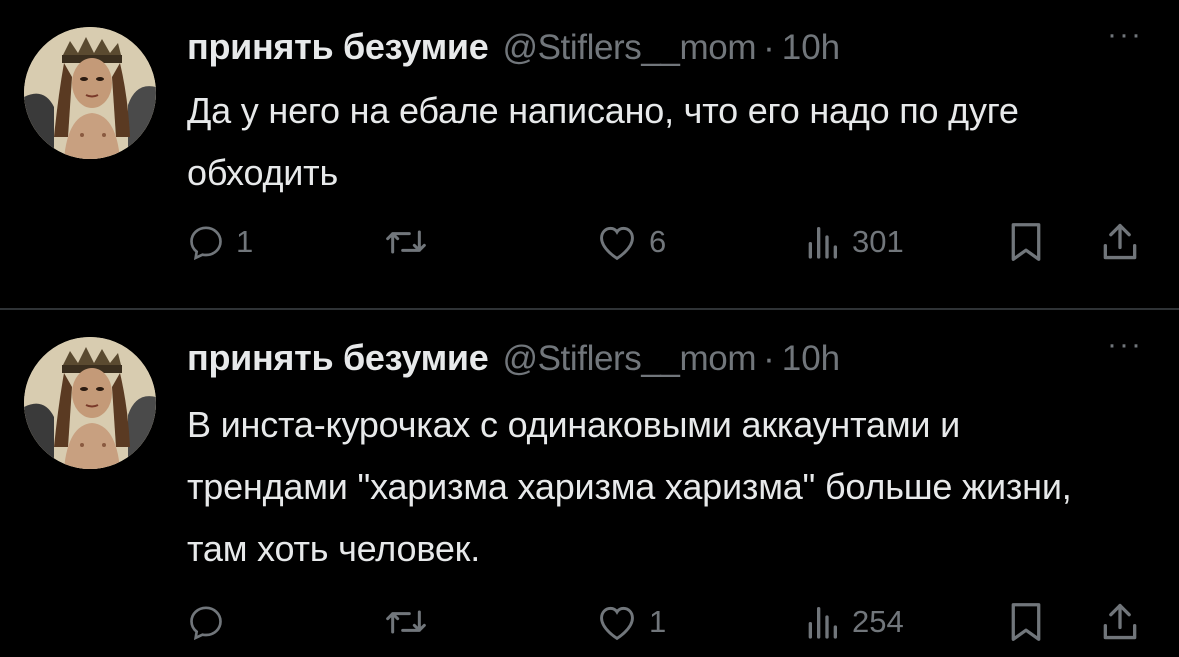  I want to click on reply-button: 1, so click(219, 242).